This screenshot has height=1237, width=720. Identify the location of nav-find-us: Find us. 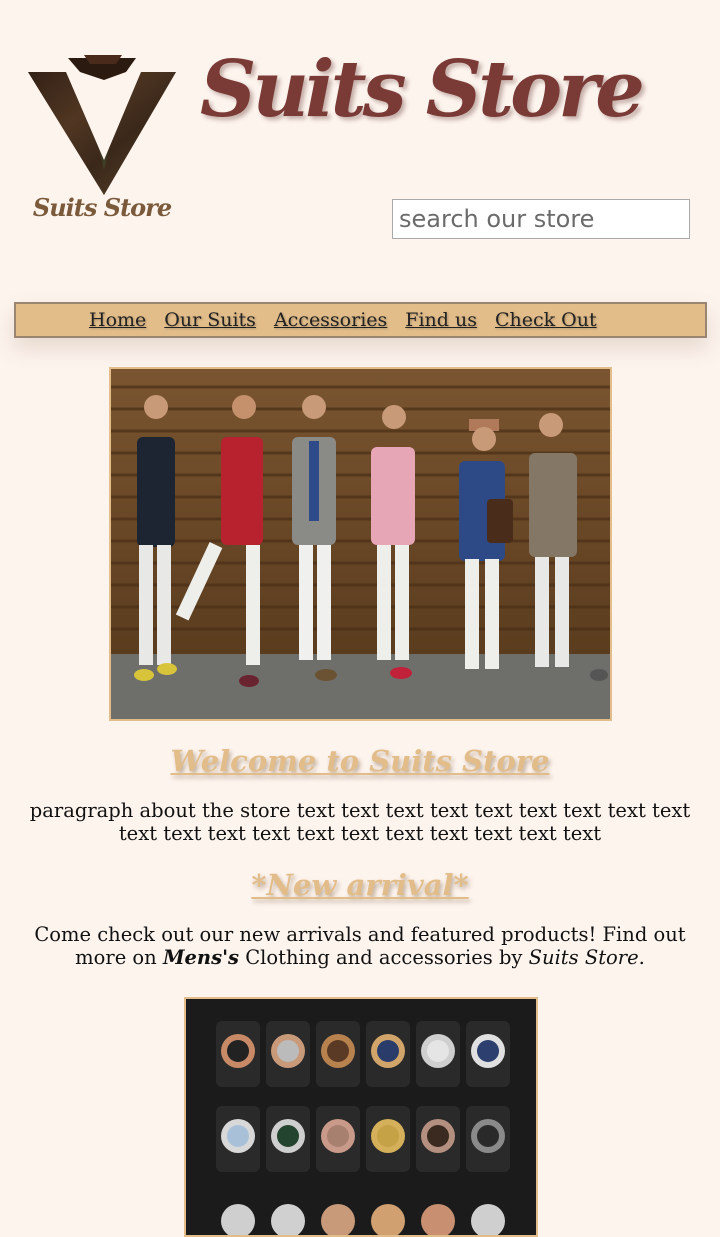
(441, 320).